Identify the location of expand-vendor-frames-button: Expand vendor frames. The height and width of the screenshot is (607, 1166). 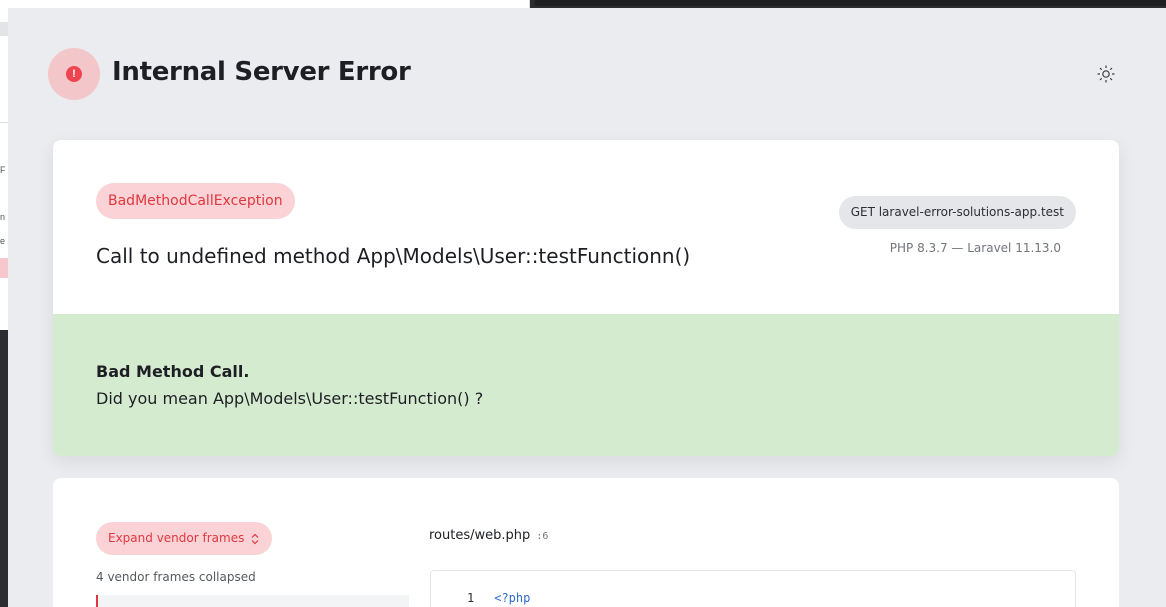
(184, 538).